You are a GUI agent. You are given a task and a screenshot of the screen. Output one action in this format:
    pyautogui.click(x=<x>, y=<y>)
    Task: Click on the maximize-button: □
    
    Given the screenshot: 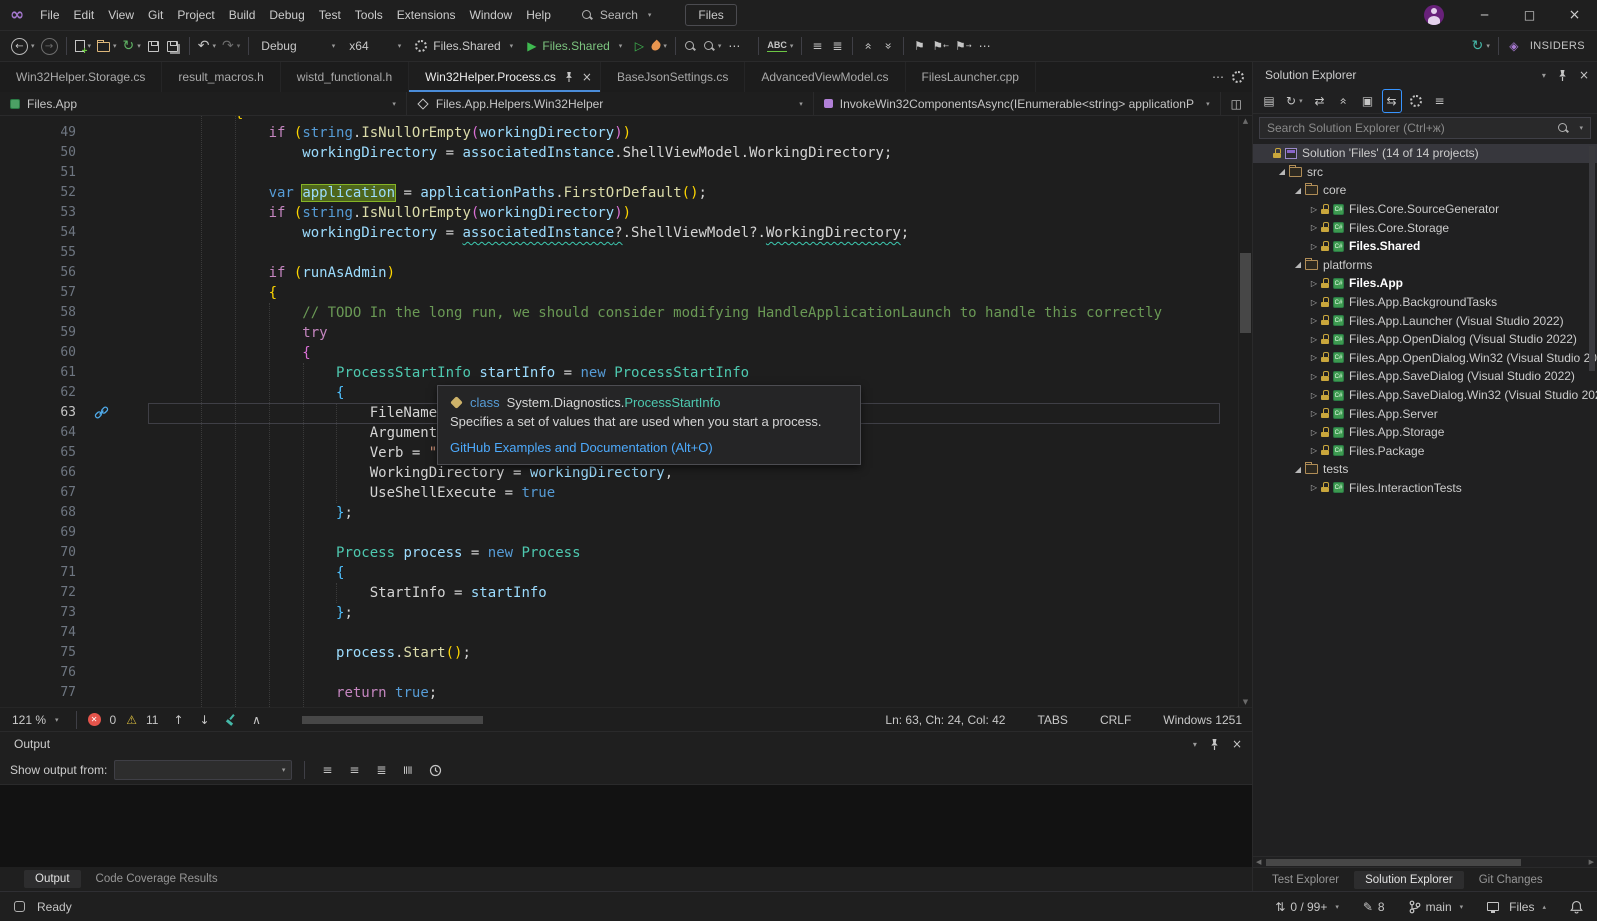 What is the action you would take?
    pyautogui.click(x=1529, y=15)
    